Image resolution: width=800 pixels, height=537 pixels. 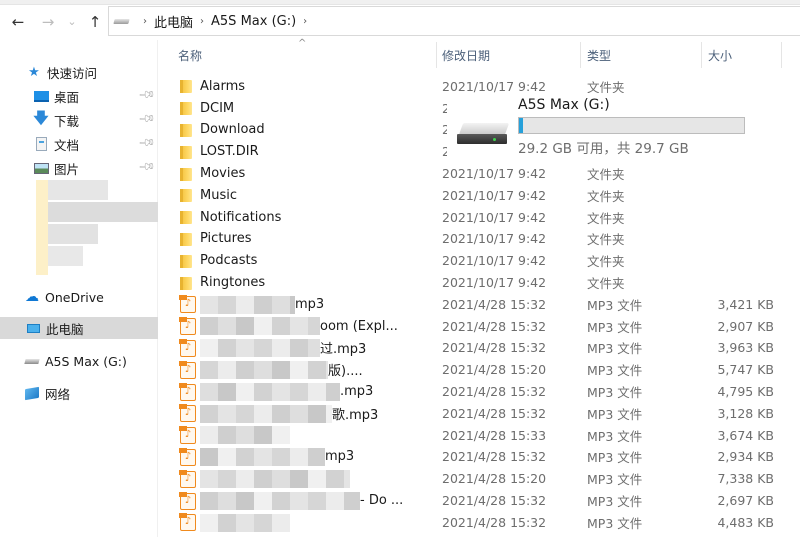 What do you see at coordinates (72, 22) in the screenshot?
I see `recent-locations-button: ⌄` at bounding box center [72, 22].